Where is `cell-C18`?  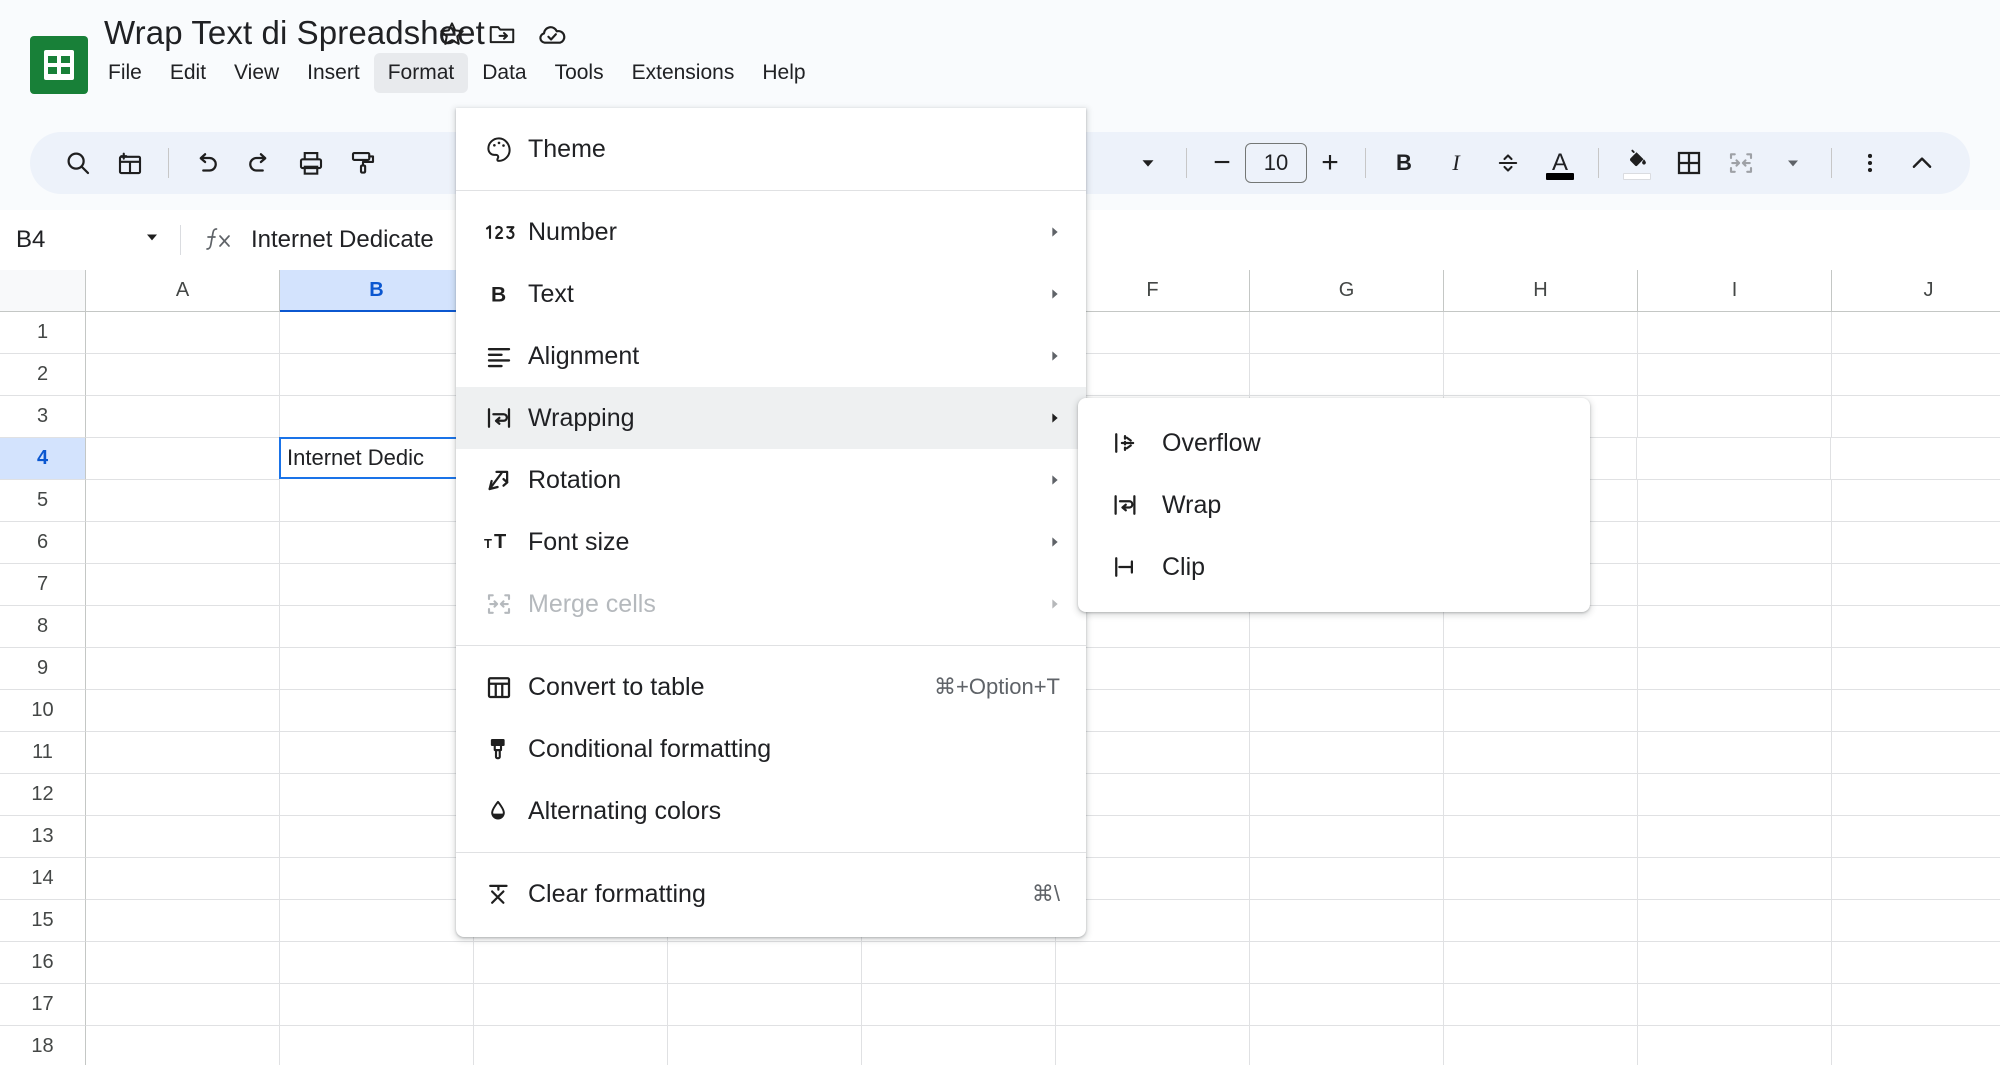 cell-C18 is located at coordinates (571, 1045).